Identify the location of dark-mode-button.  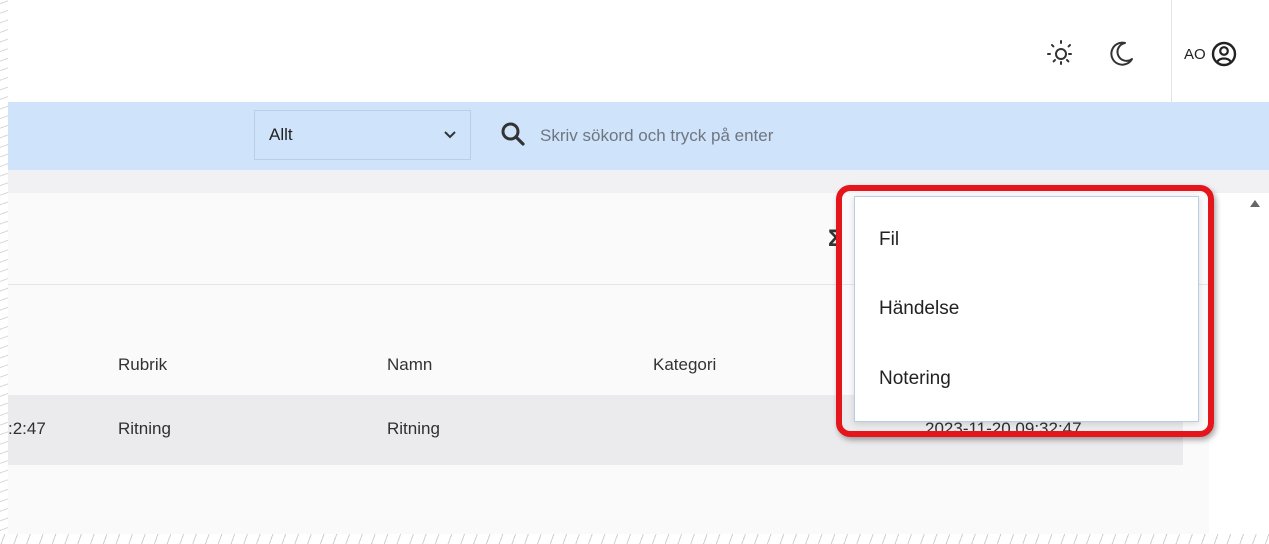
(1121, 54).